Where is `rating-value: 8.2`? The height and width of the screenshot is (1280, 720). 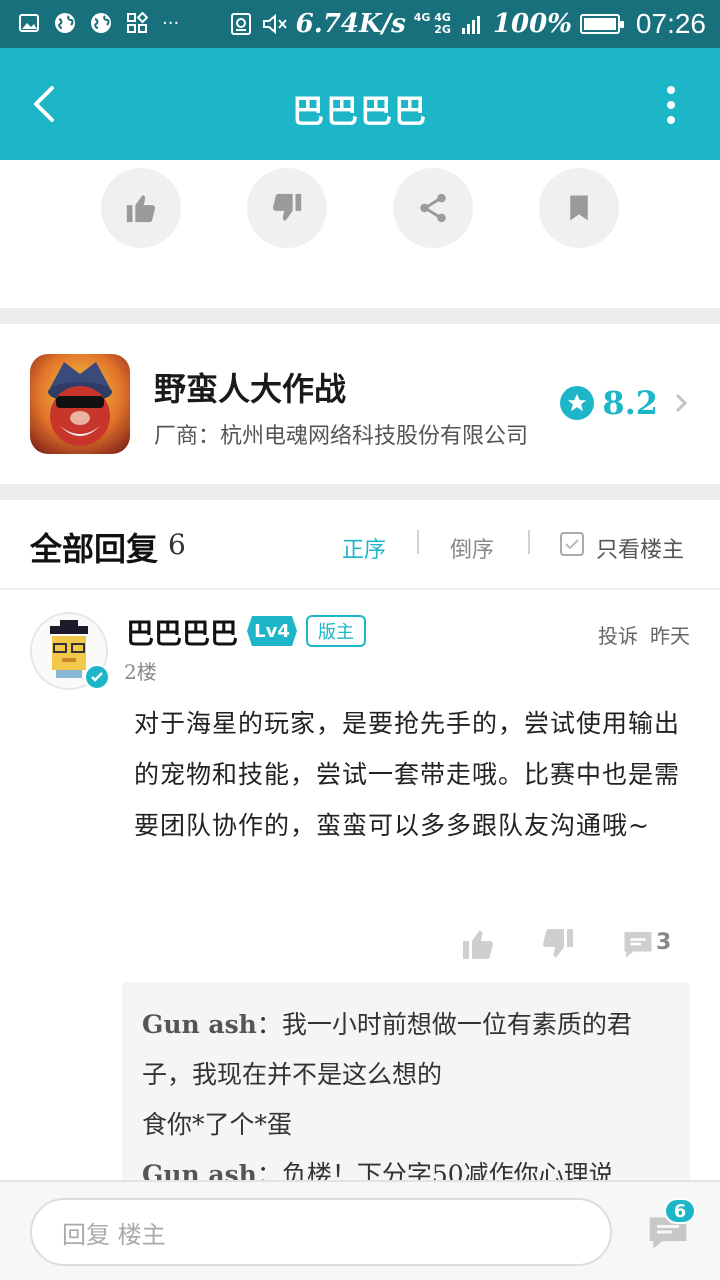 rating-value: 8.2 is located at coordinates (630, 403).